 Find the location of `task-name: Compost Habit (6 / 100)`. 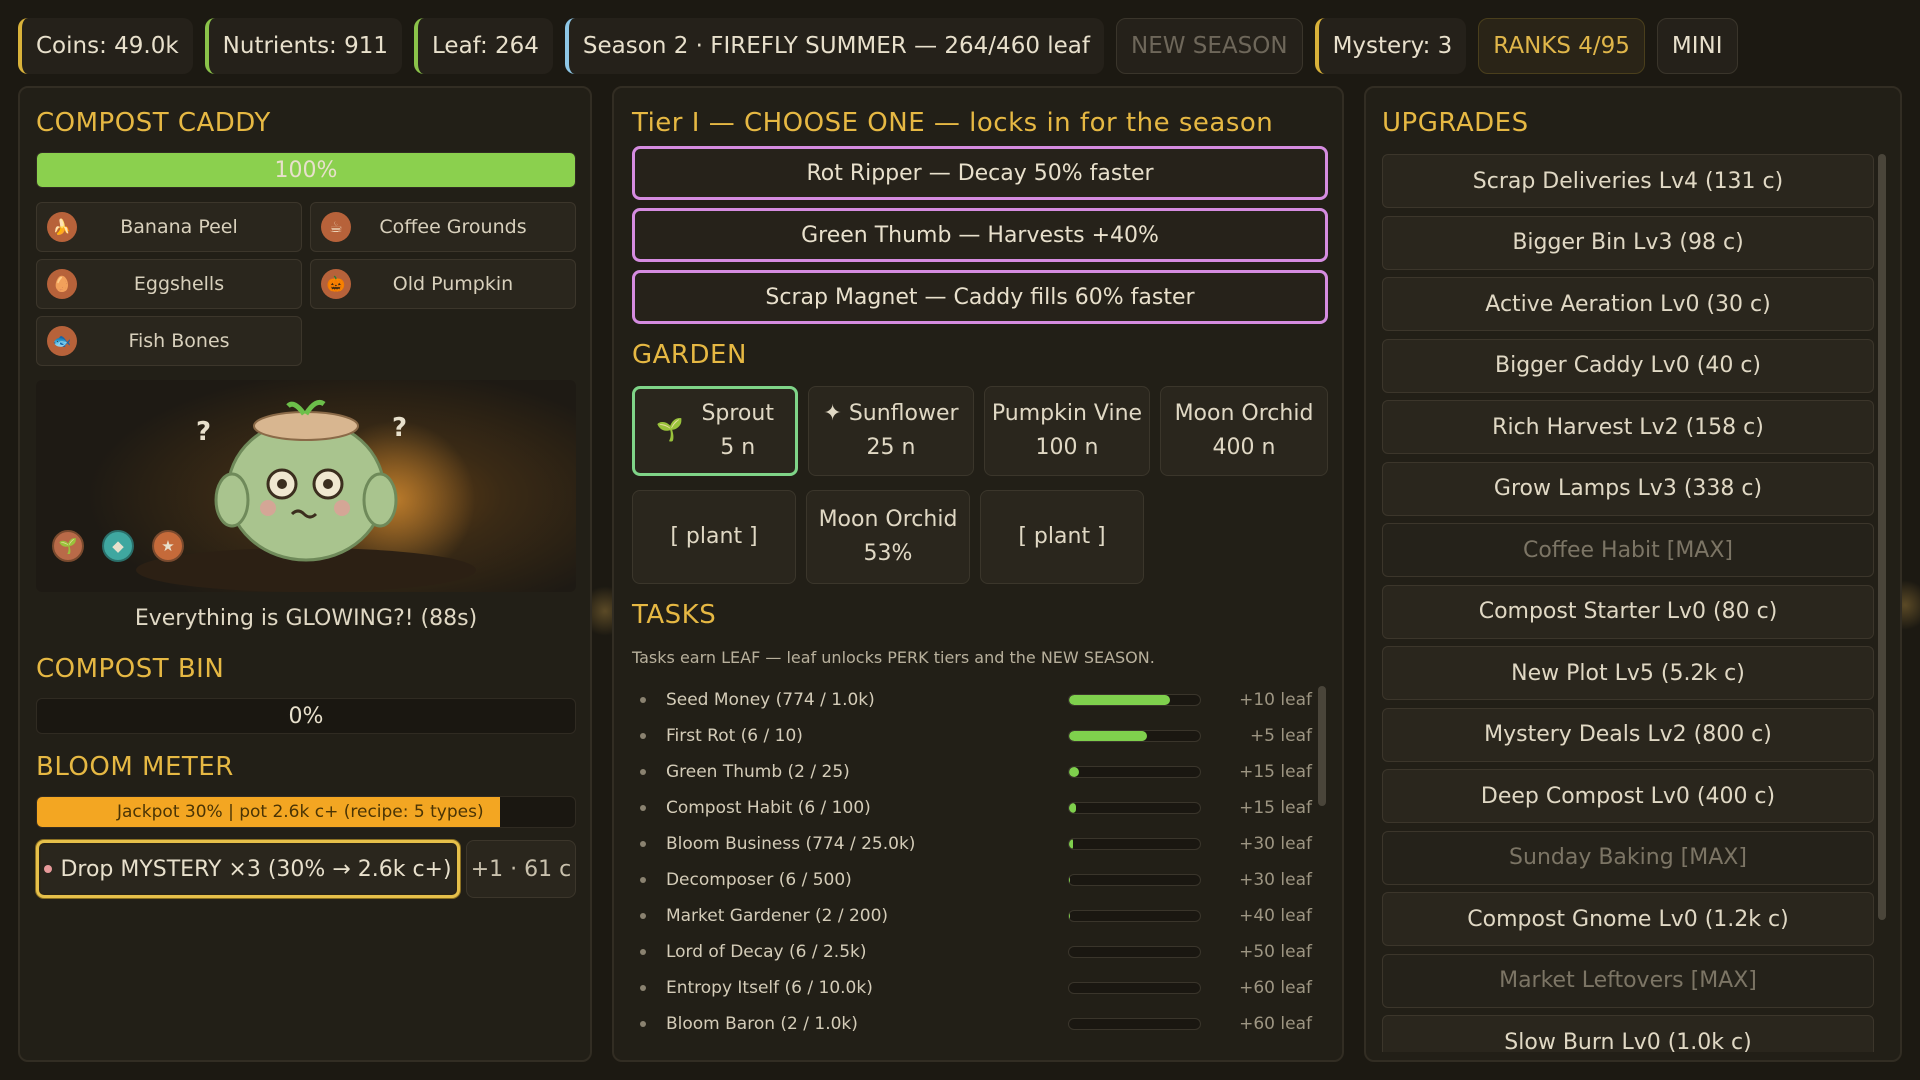

task-name: Compost Habit (6 / 100) is located at coordinates (768, 808).